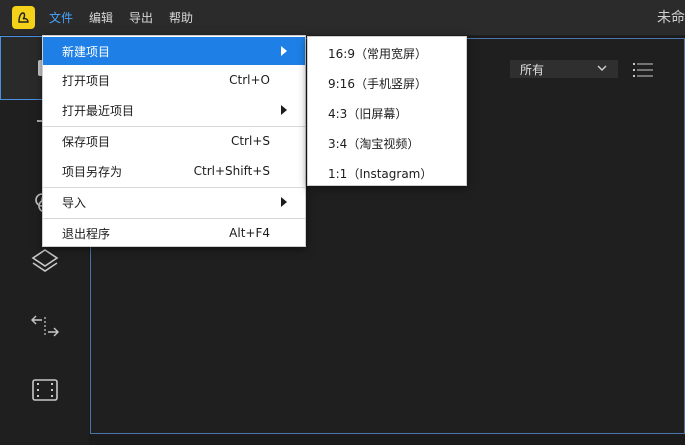 This screenshot has height=445, width=685. What do you see at coordinates (250, 141) in the screenshot?
I see `menu-item-shortcut: Ctrl+S` at bounding box center [250, 141].